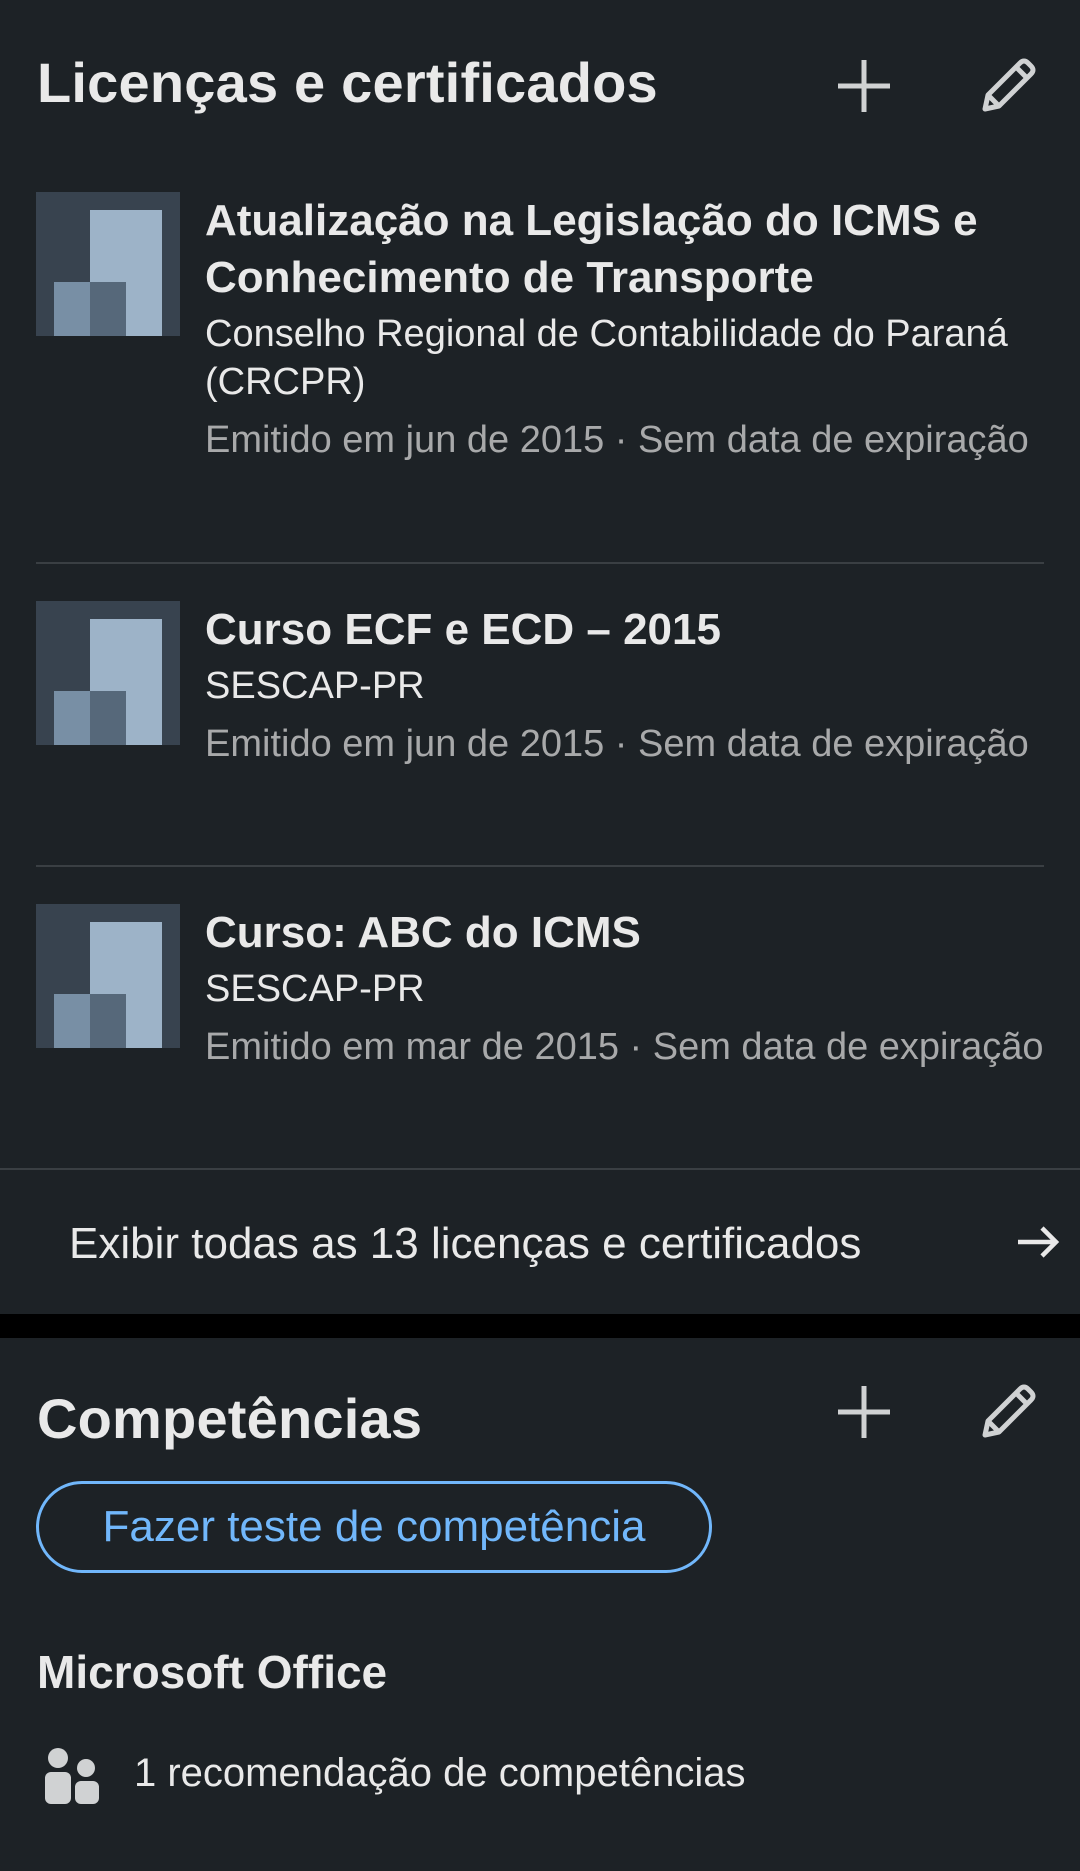 The width and height of the screenshot is (1080, 1871). I want to click on add-license-button, so click(864, 86).